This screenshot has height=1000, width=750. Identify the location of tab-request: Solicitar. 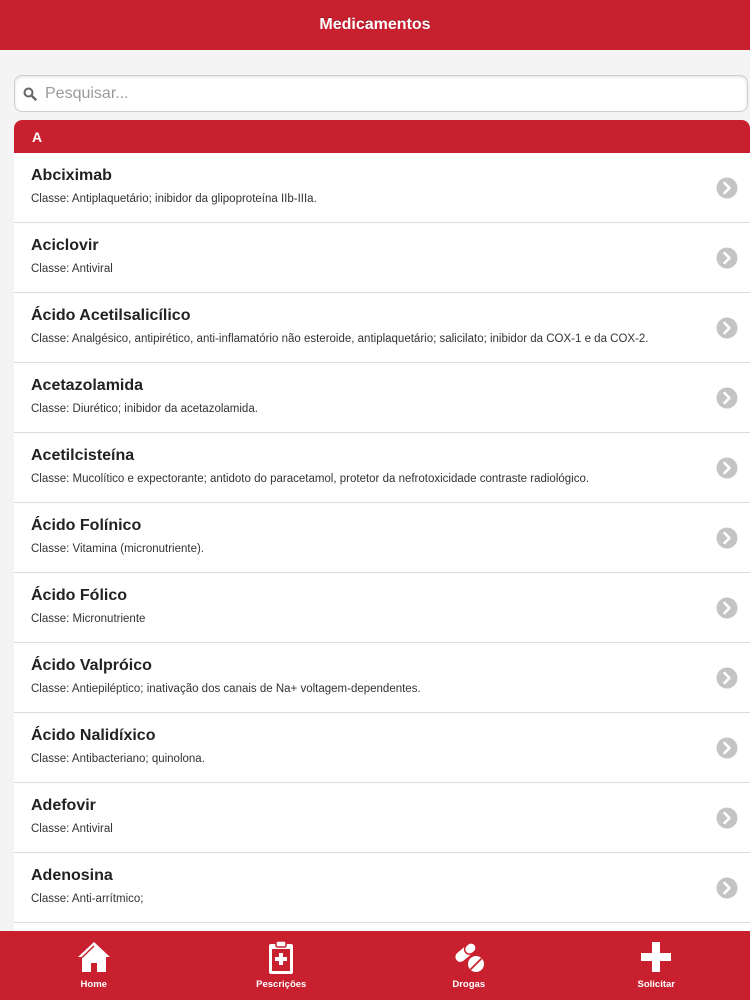
(656, 965).